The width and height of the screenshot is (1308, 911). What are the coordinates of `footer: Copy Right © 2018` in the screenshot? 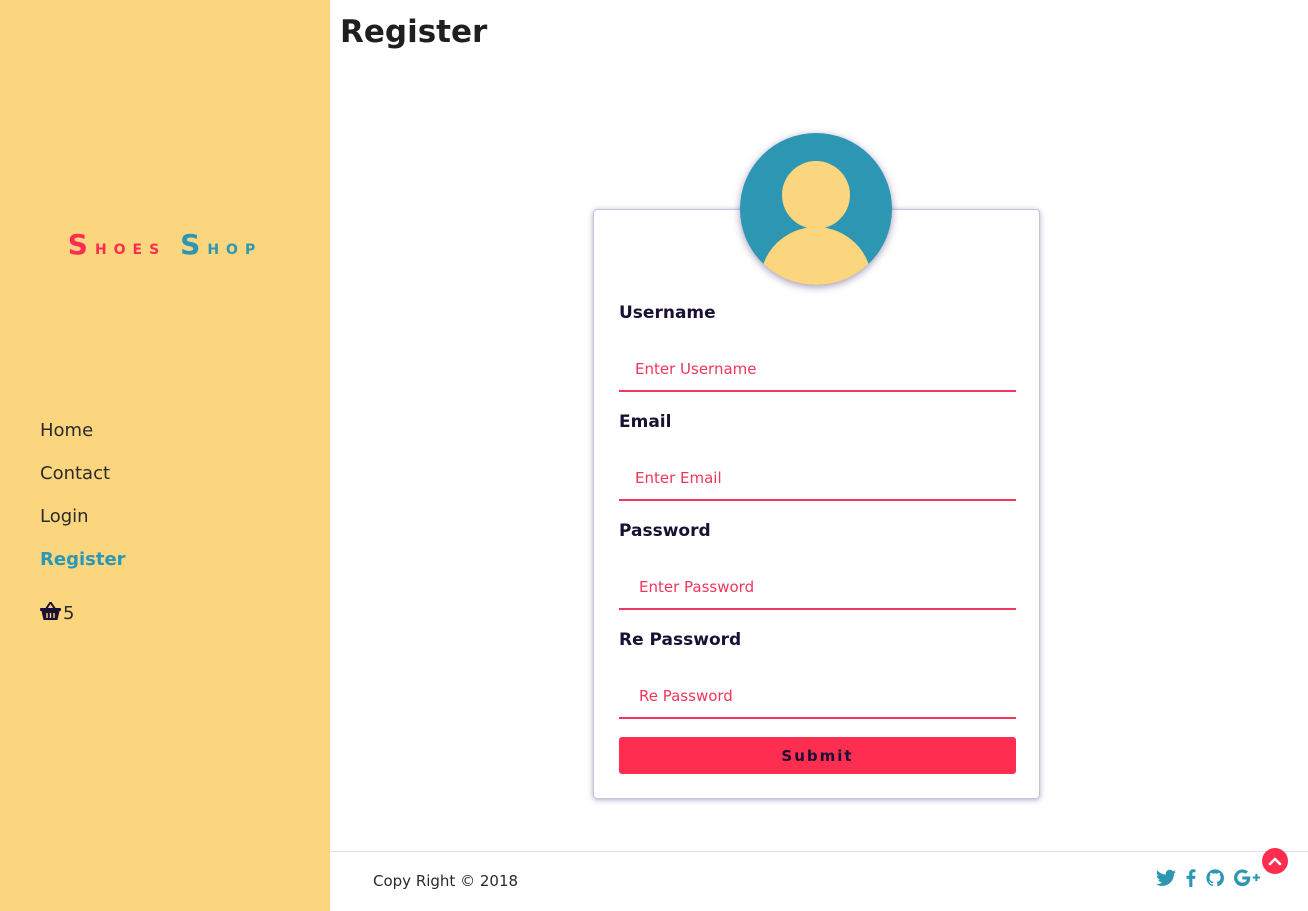 It's located at (819, 881).